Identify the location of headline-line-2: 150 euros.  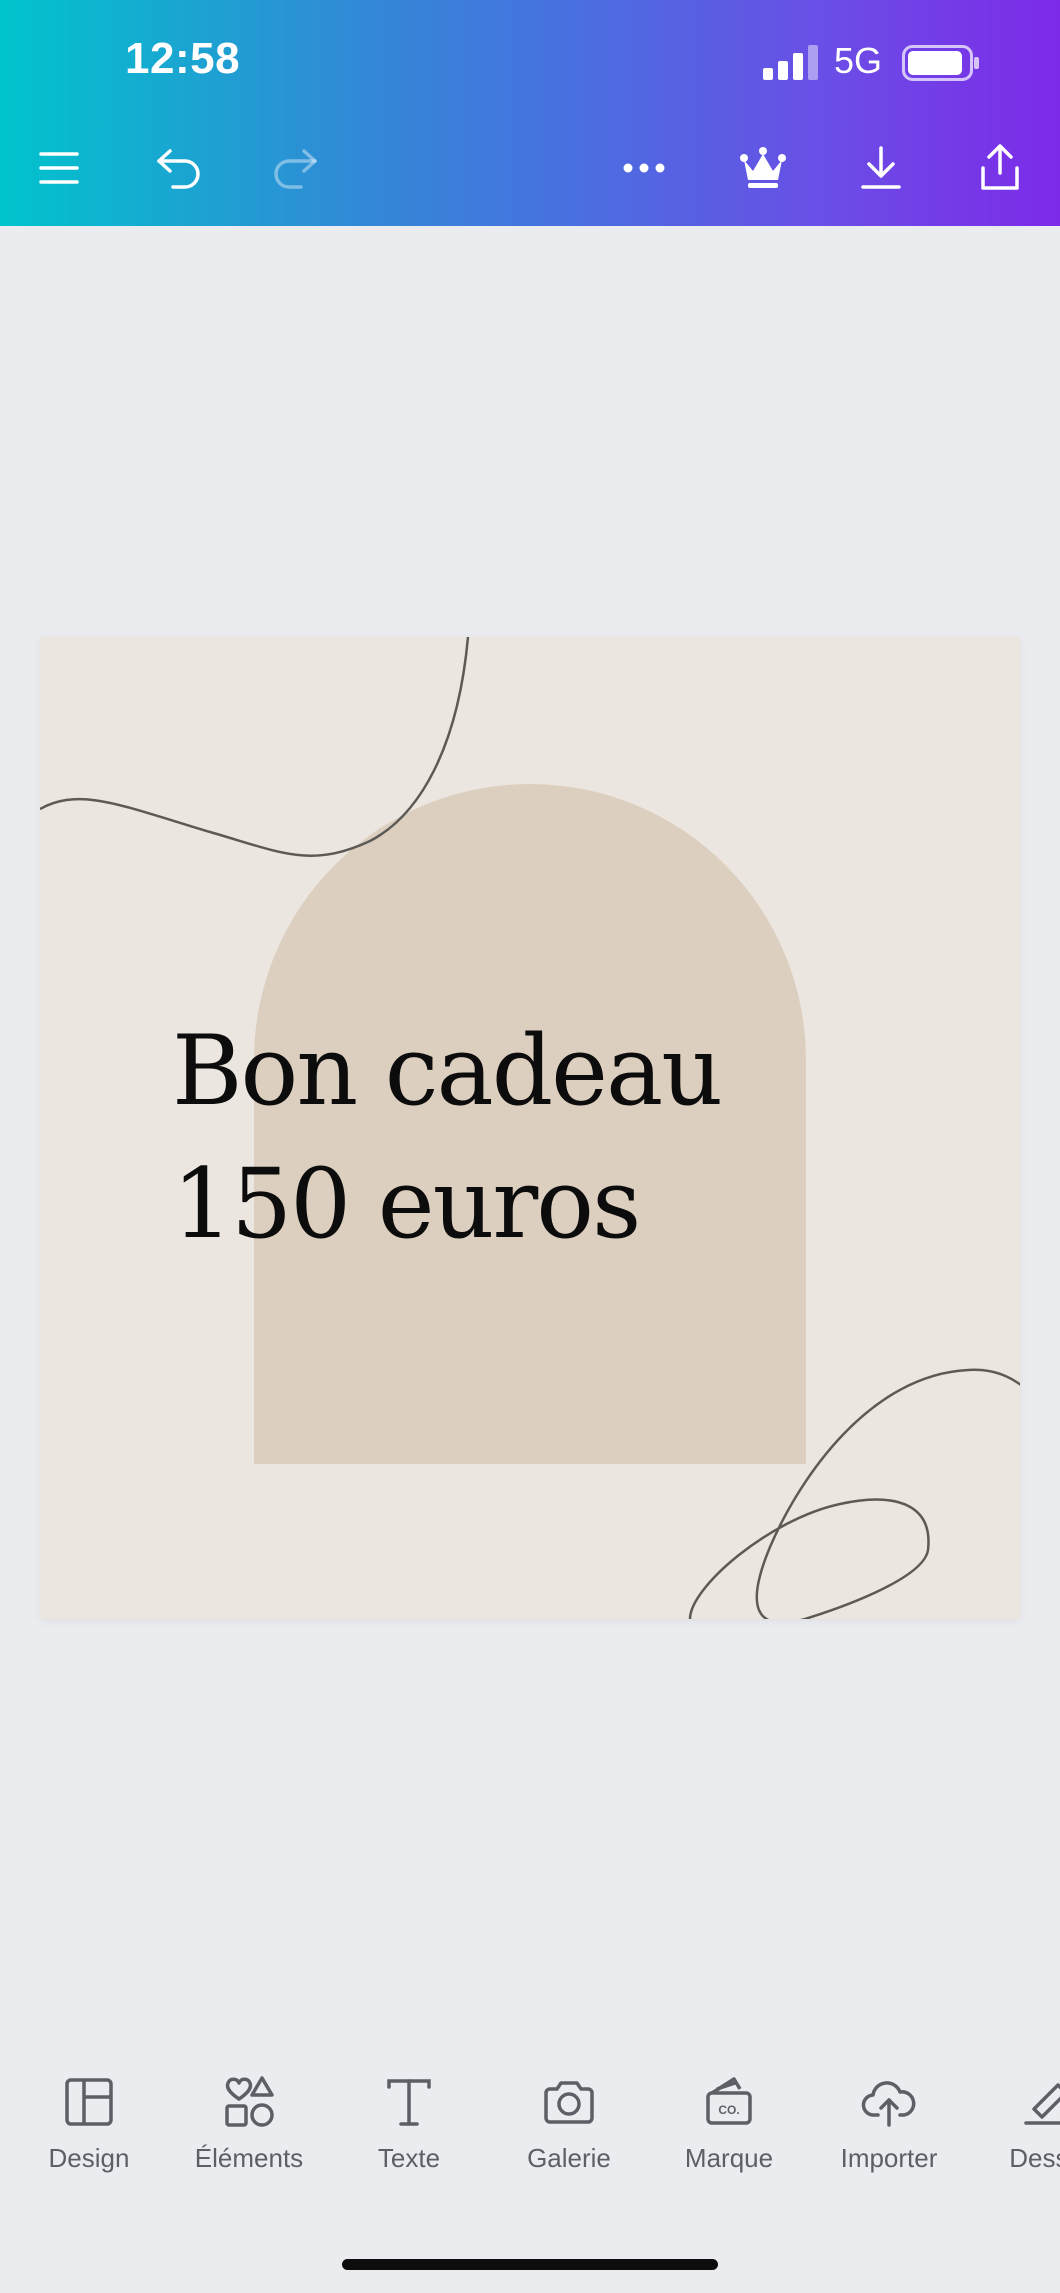
(406, 1204).